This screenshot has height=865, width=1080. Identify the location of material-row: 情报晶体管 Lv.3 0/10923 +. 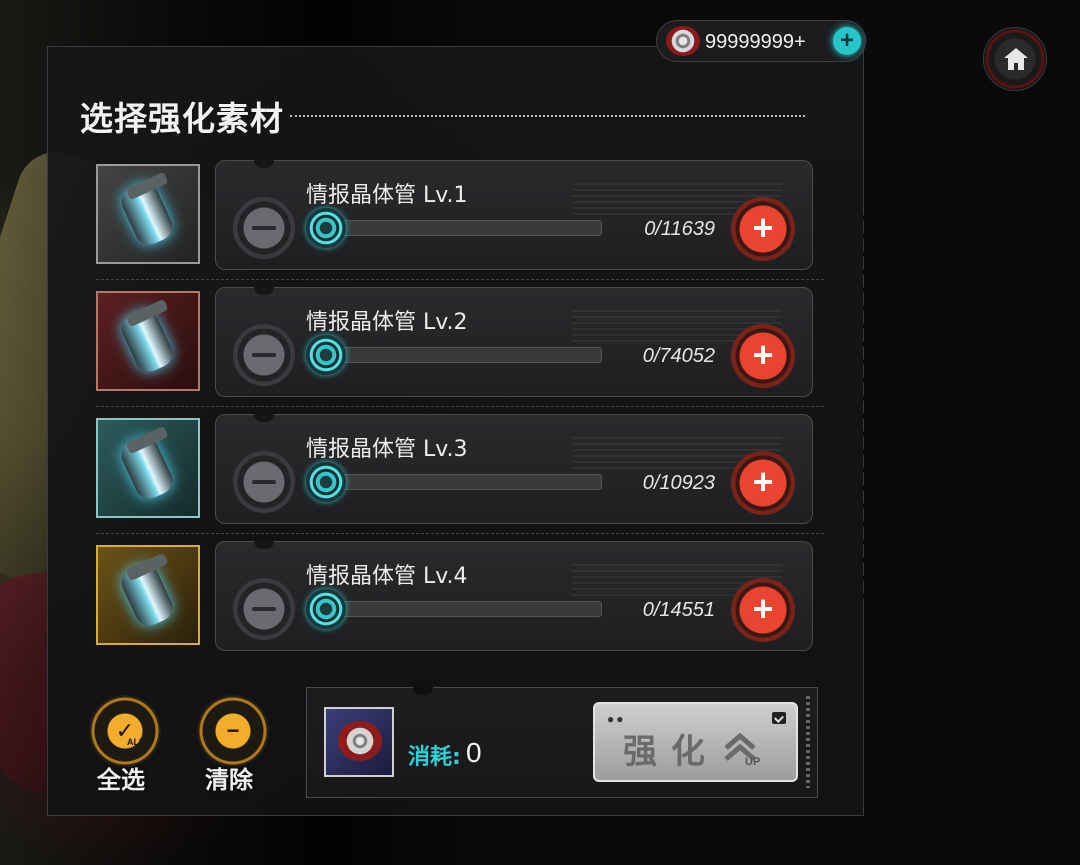
(540, 472).